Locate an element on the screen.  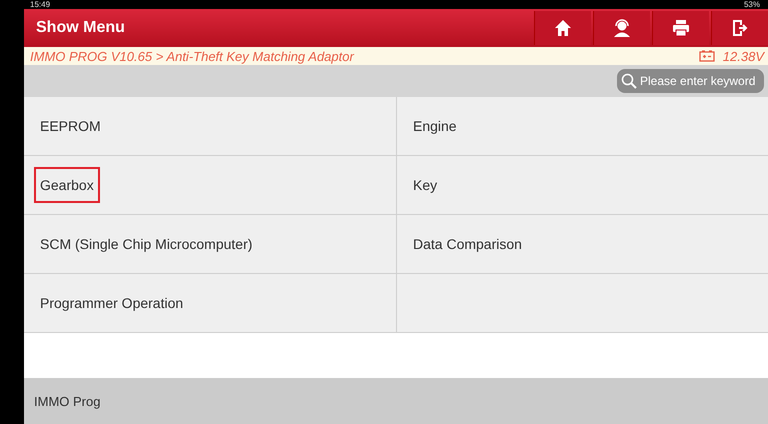
headset-person-icon is located at coordinates (622, 28).